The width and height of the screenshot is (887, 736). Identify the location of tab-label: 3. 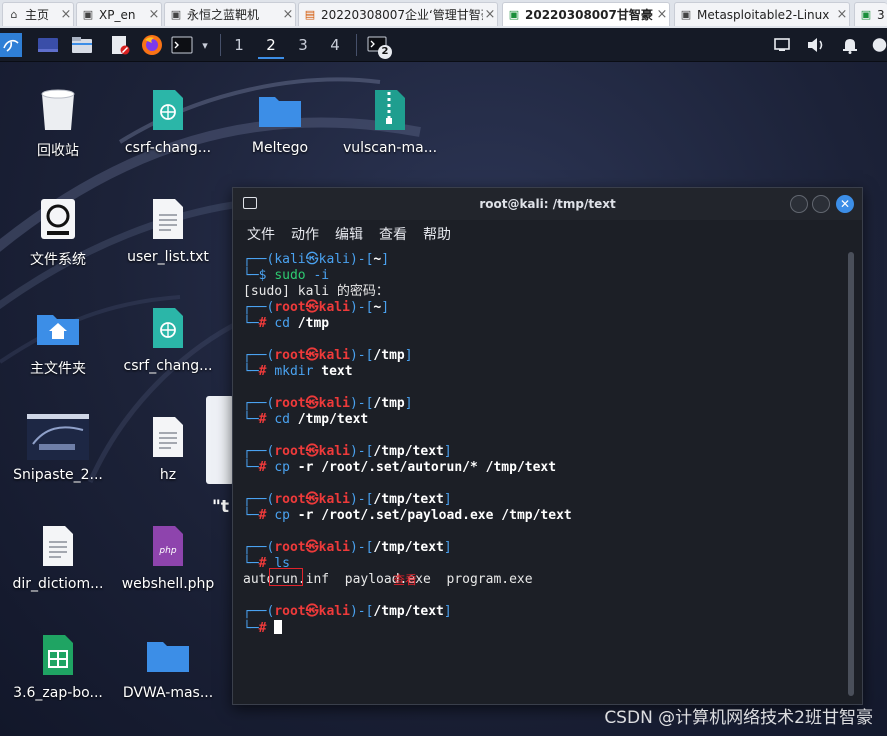
(881, 14).